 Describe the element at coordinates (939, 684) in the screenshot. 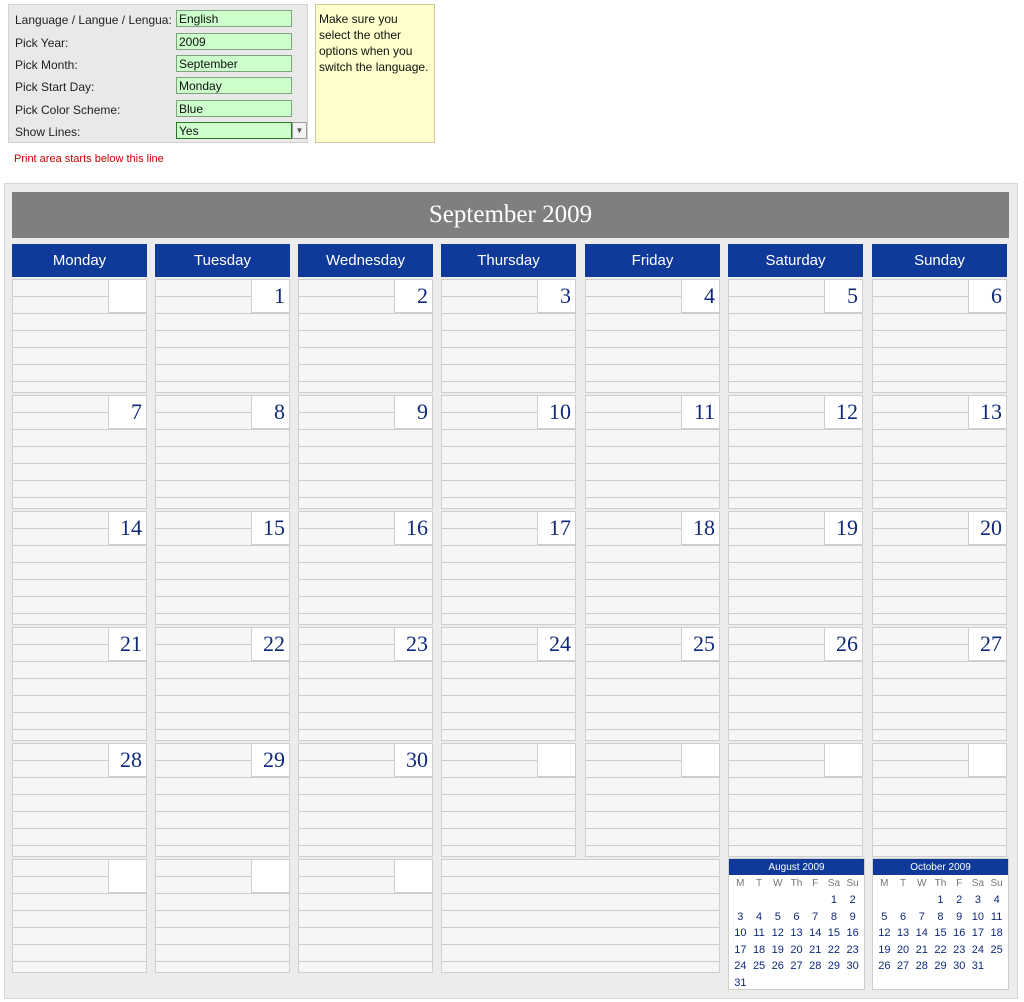

I see `day-cell: 27` at that location.